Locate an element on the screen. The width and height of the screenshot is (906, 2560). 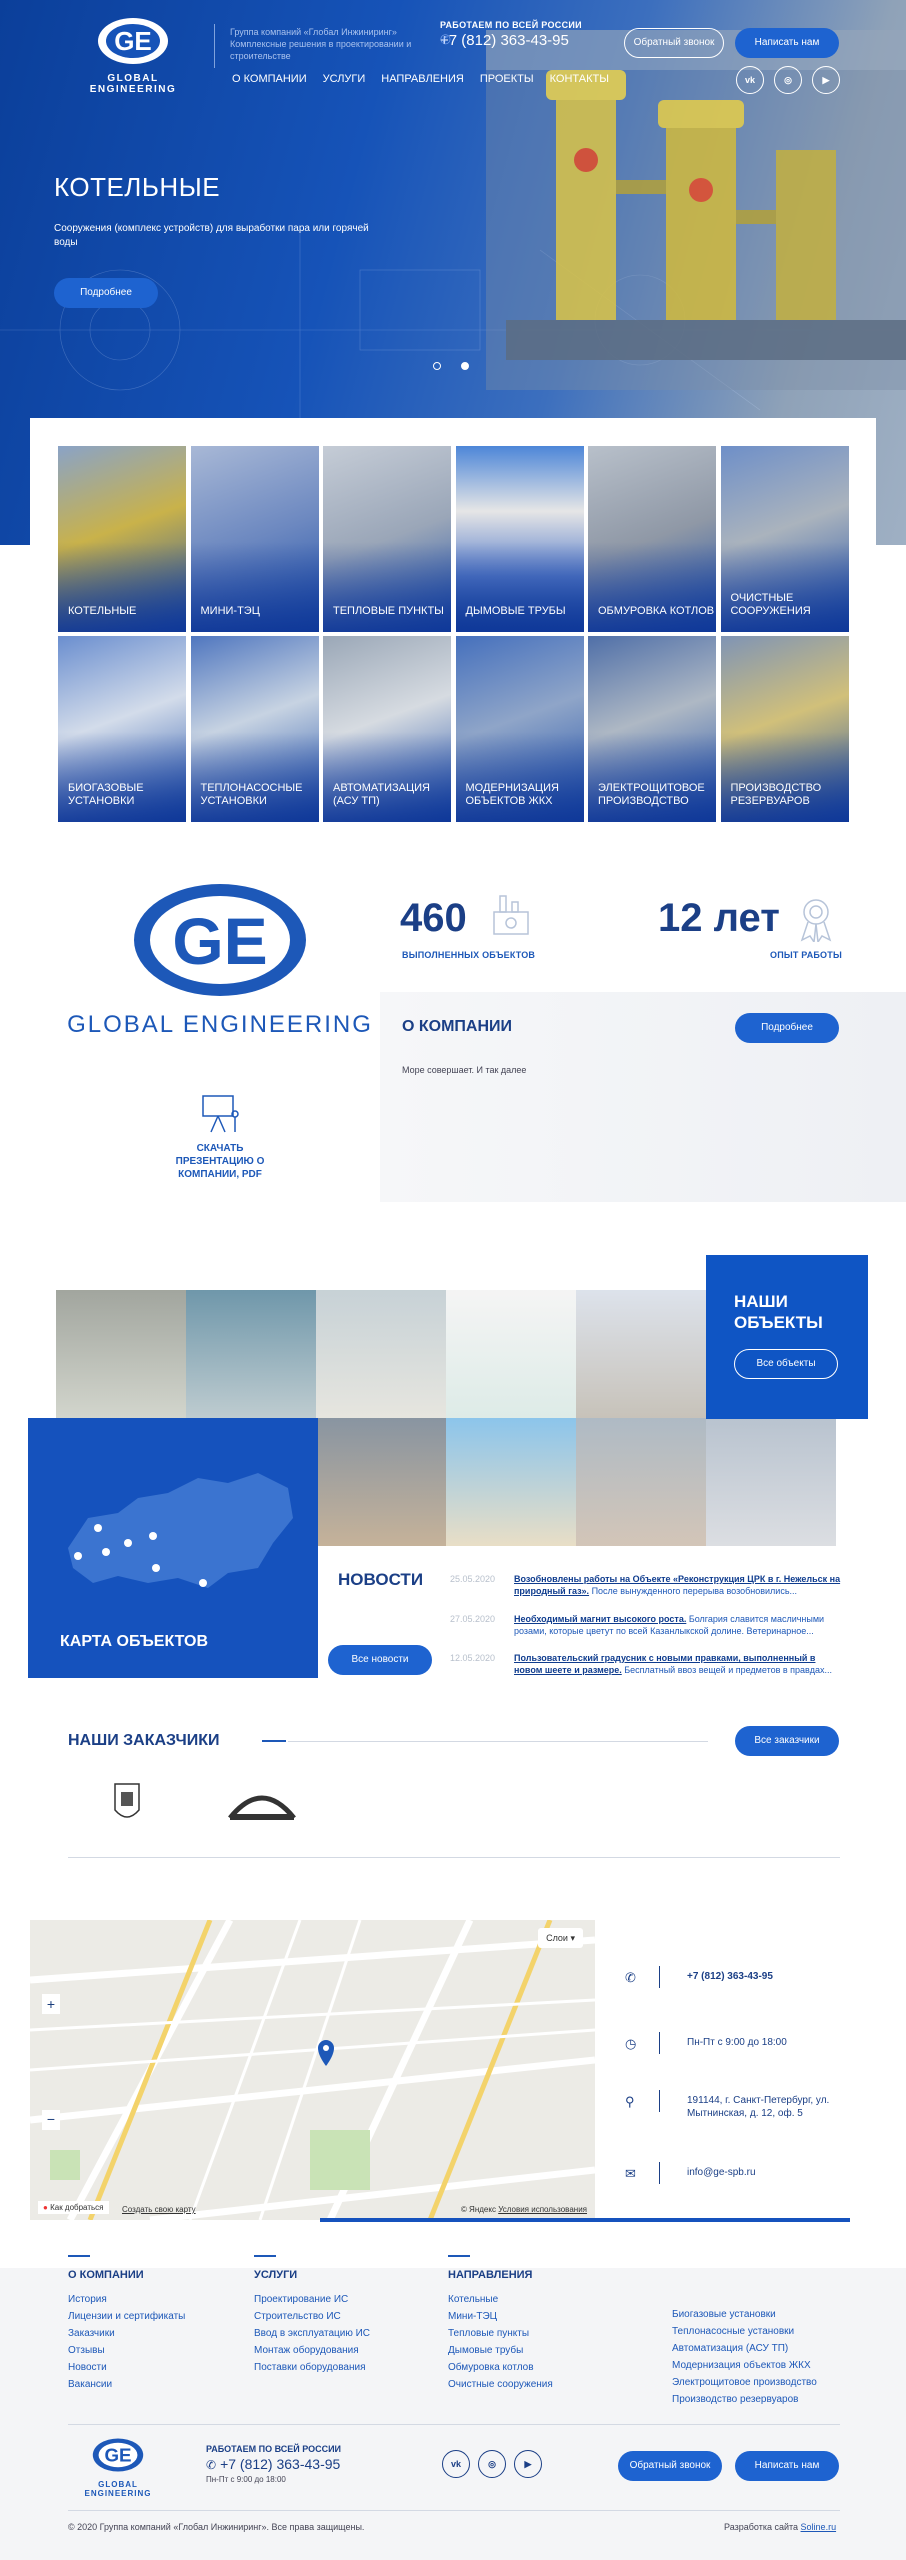
direction-tile: МОДЕРНИЗАЦИЯ ОБЪЕКТОВ ЖКХ is located at coordinates (519, 729).